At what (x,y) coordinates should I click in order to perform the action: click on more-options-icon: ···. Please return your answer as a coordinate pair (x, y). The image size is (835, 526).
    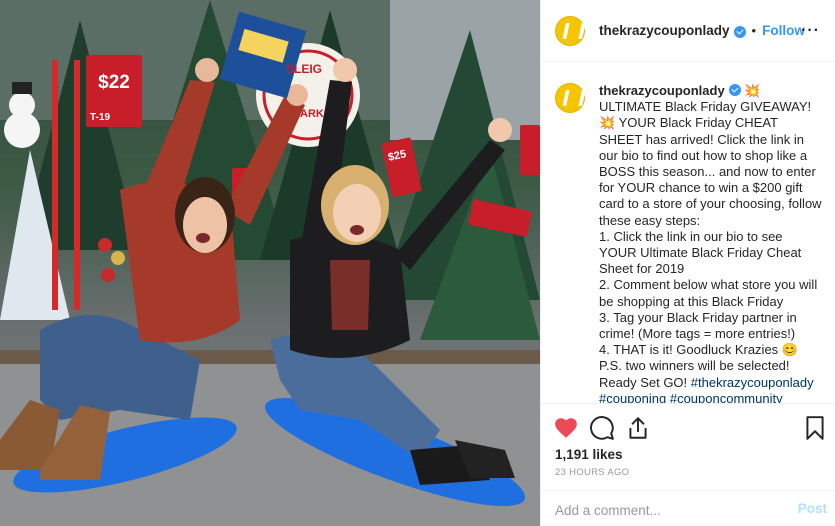
    Looking at the image, I should click on (810, 31).